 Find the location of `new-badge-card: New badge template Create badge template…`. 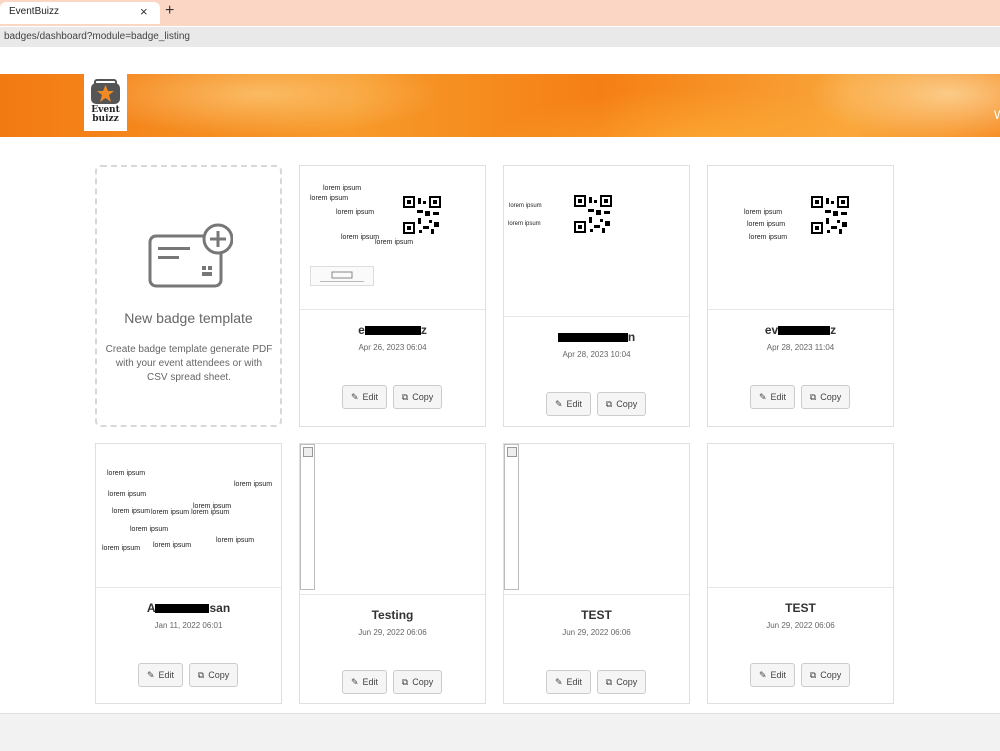

new-badge-card: New badge template Create badge template… is located at coordinates (188, 296).